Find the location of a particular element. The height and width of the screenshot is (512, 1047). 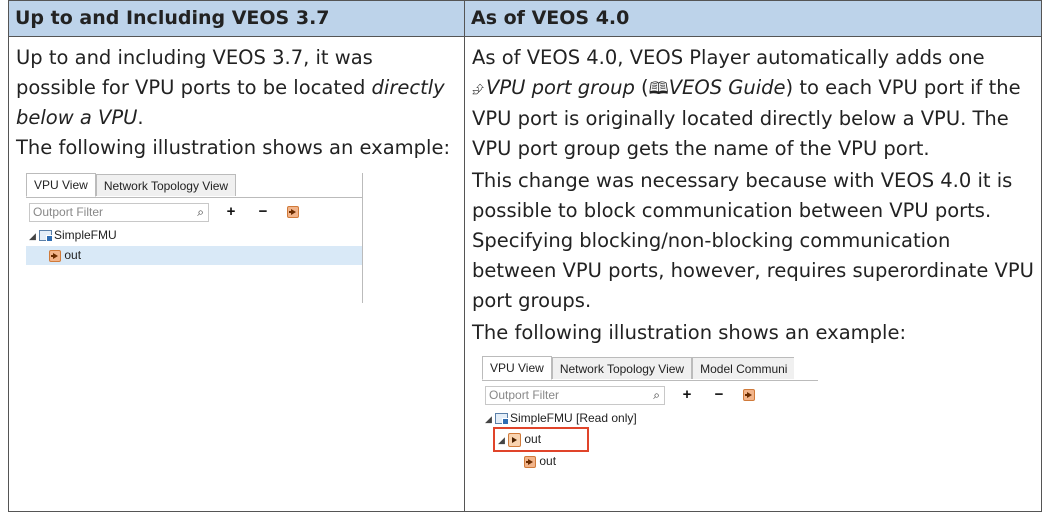

tree-row-out-selected: out is located at coordinates (194, 255).